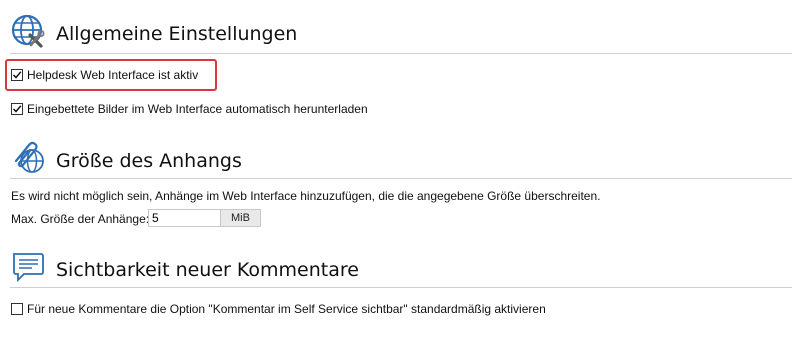  Describe the element at coordinates (17, 309) in the screenshot. I see `comment-visible-checkbox` at that location.